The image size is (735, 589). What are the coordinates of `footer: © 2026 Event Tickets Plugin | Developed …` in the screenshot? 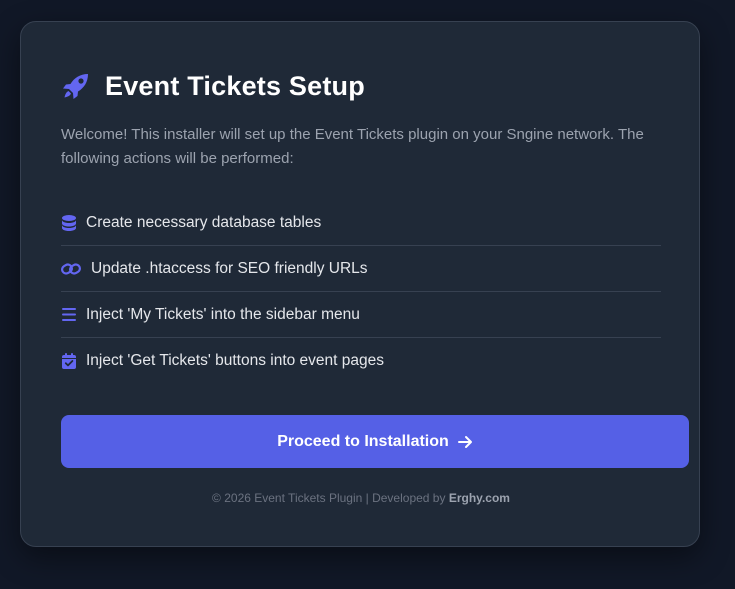 It's located at (361, 498).